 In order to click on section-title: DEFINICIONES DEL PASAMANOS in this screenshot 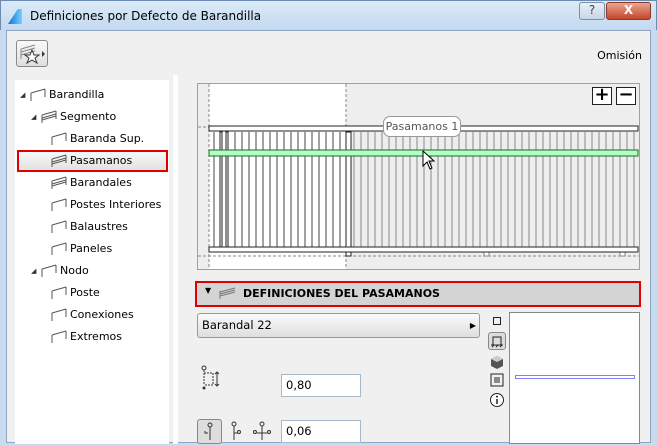, I will do `click(341, 293)`.